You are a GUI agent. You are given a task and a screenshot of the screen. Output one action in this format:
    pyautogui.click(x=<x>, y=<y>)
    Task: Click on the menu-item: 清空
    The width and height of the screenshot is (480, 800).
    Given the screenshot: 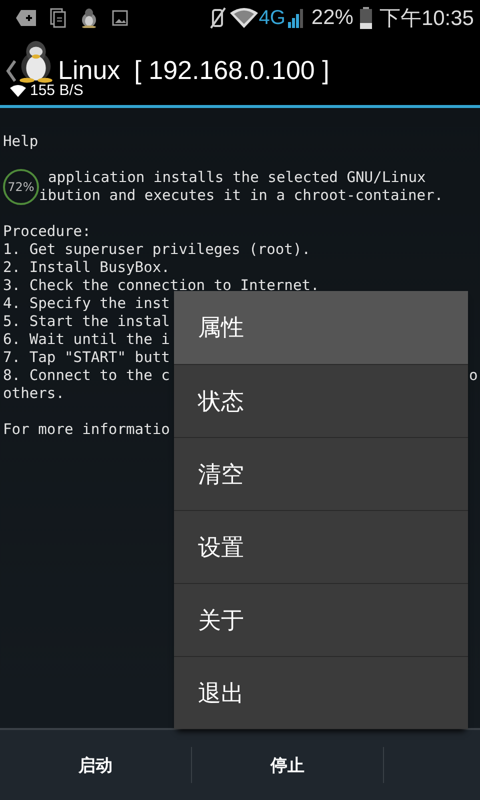 What is the action you would take?
    pyautogui.click(x=321, y=473)
    